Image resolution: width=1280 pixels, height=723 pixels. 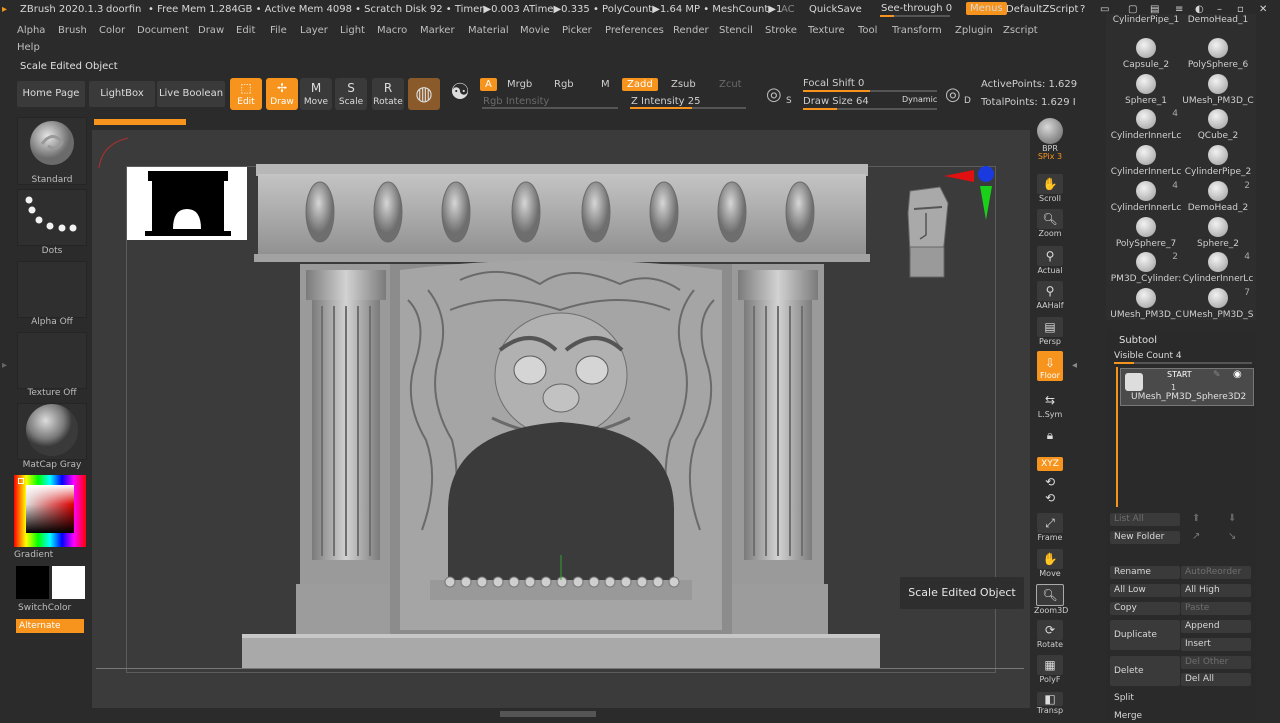 What do you see at coordinates (278, 30) in the screenshot?
I see `menu-file: File` at bounding box center [278, 30].